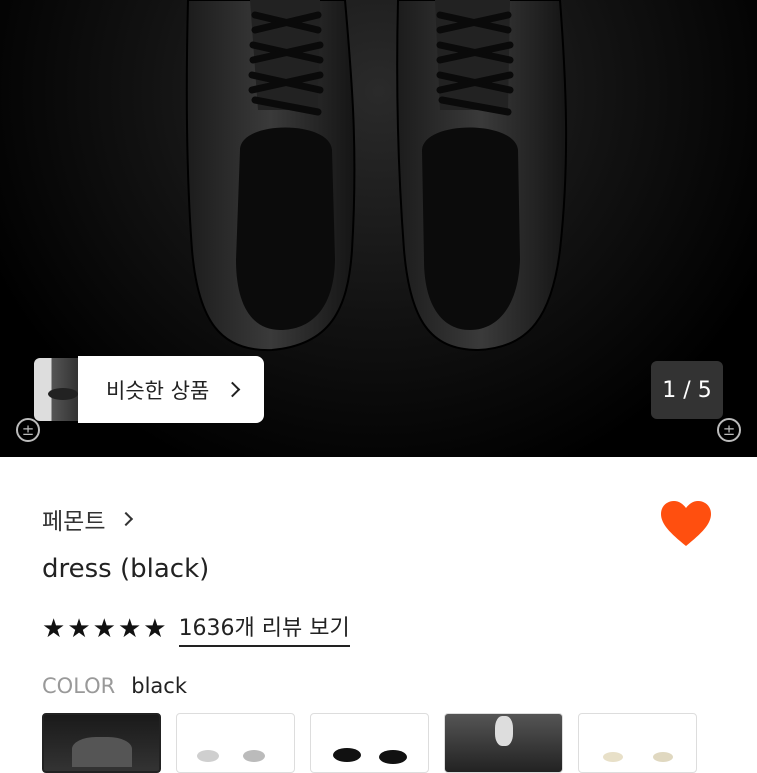 The image size is (757, 773). I want to click on color-option-value: black, so click(159, 686).